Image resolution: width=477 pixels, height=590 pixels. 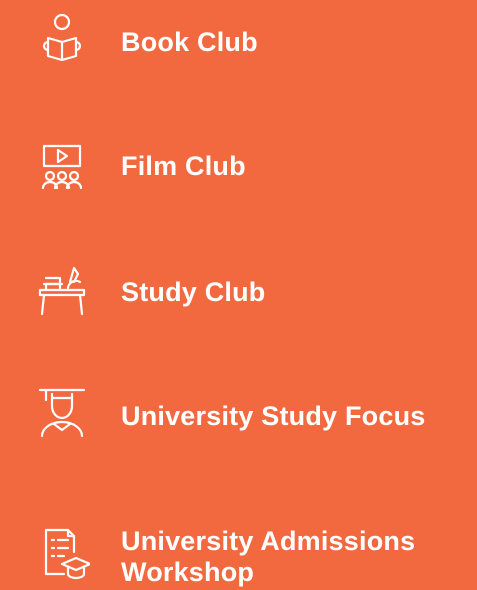 I want to click on list-item-label: Study Club, so click(x=193, y=292).